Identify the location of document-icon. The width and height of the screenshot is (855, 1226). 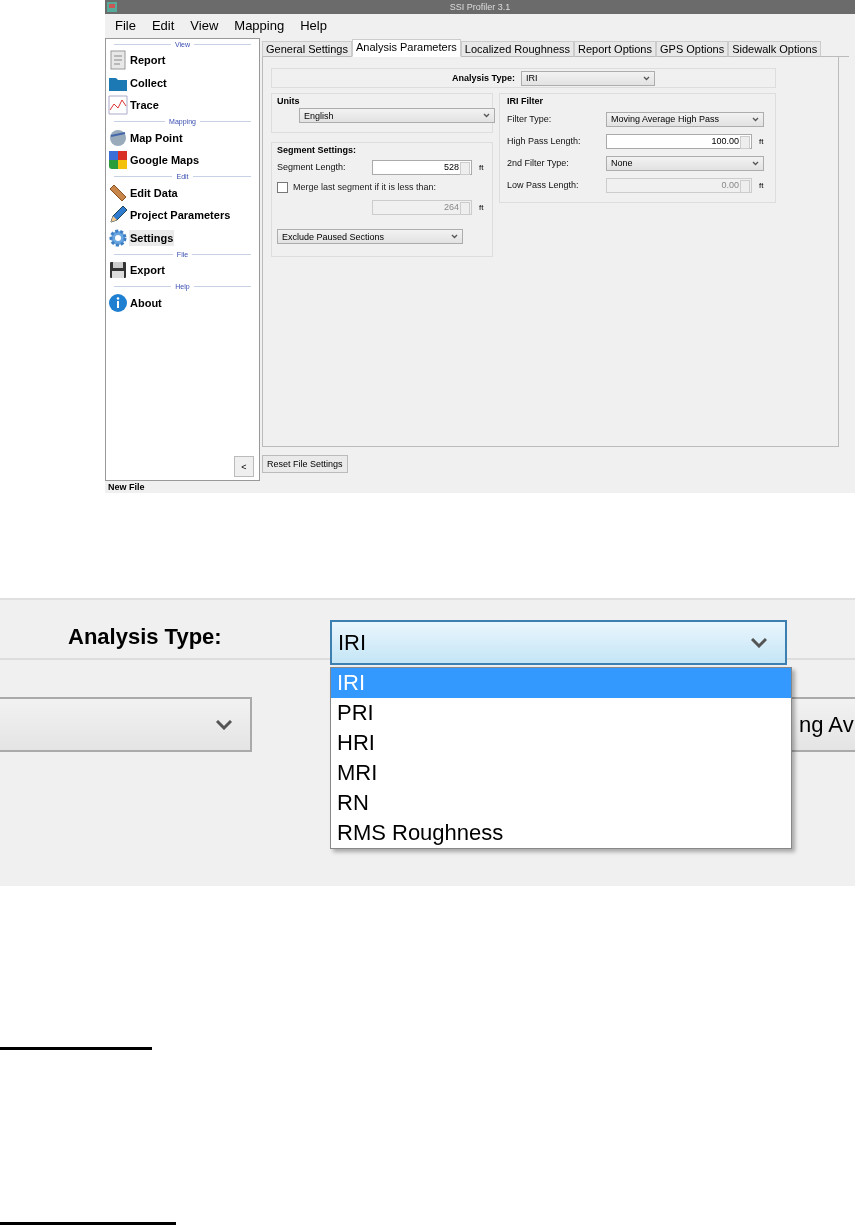
(118, 60).